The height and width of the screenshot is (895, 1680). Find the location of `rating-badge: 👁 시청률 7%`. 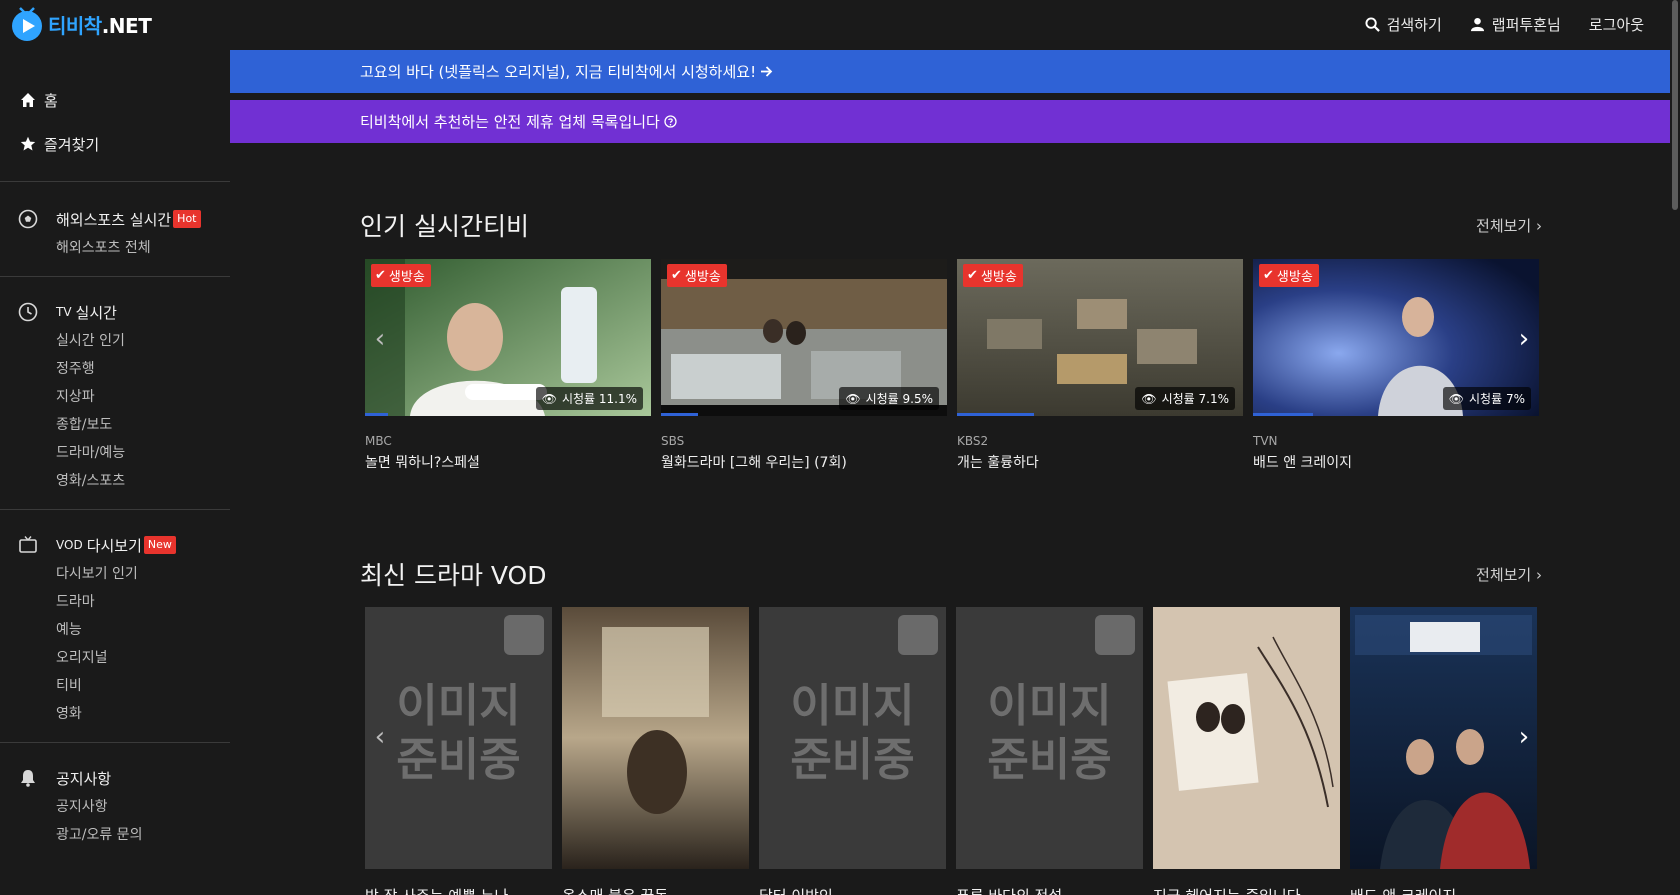

rating-badge: 👁 시청률 7% is located at coordinates (1486, 398).